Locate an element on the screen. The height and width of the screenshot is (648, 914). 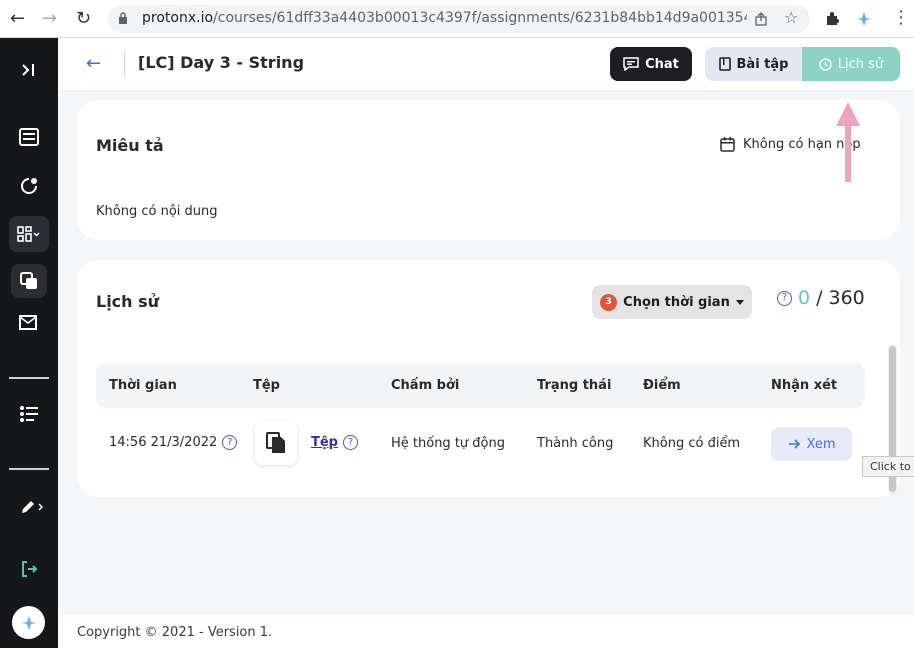
url-host: protonx.io is located at coordinates (178, 18).